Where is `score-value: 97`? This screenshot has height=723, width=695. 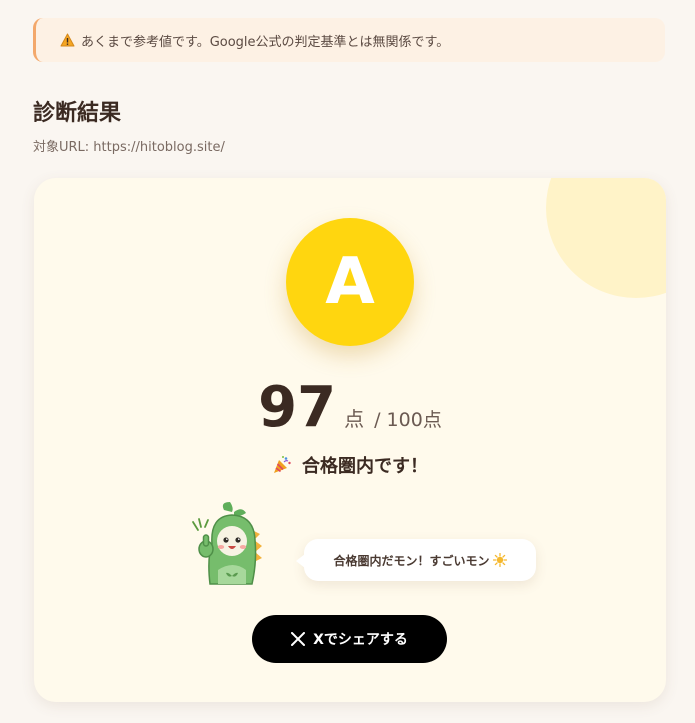
score-value: 97 is located at coordinates (297, 407).